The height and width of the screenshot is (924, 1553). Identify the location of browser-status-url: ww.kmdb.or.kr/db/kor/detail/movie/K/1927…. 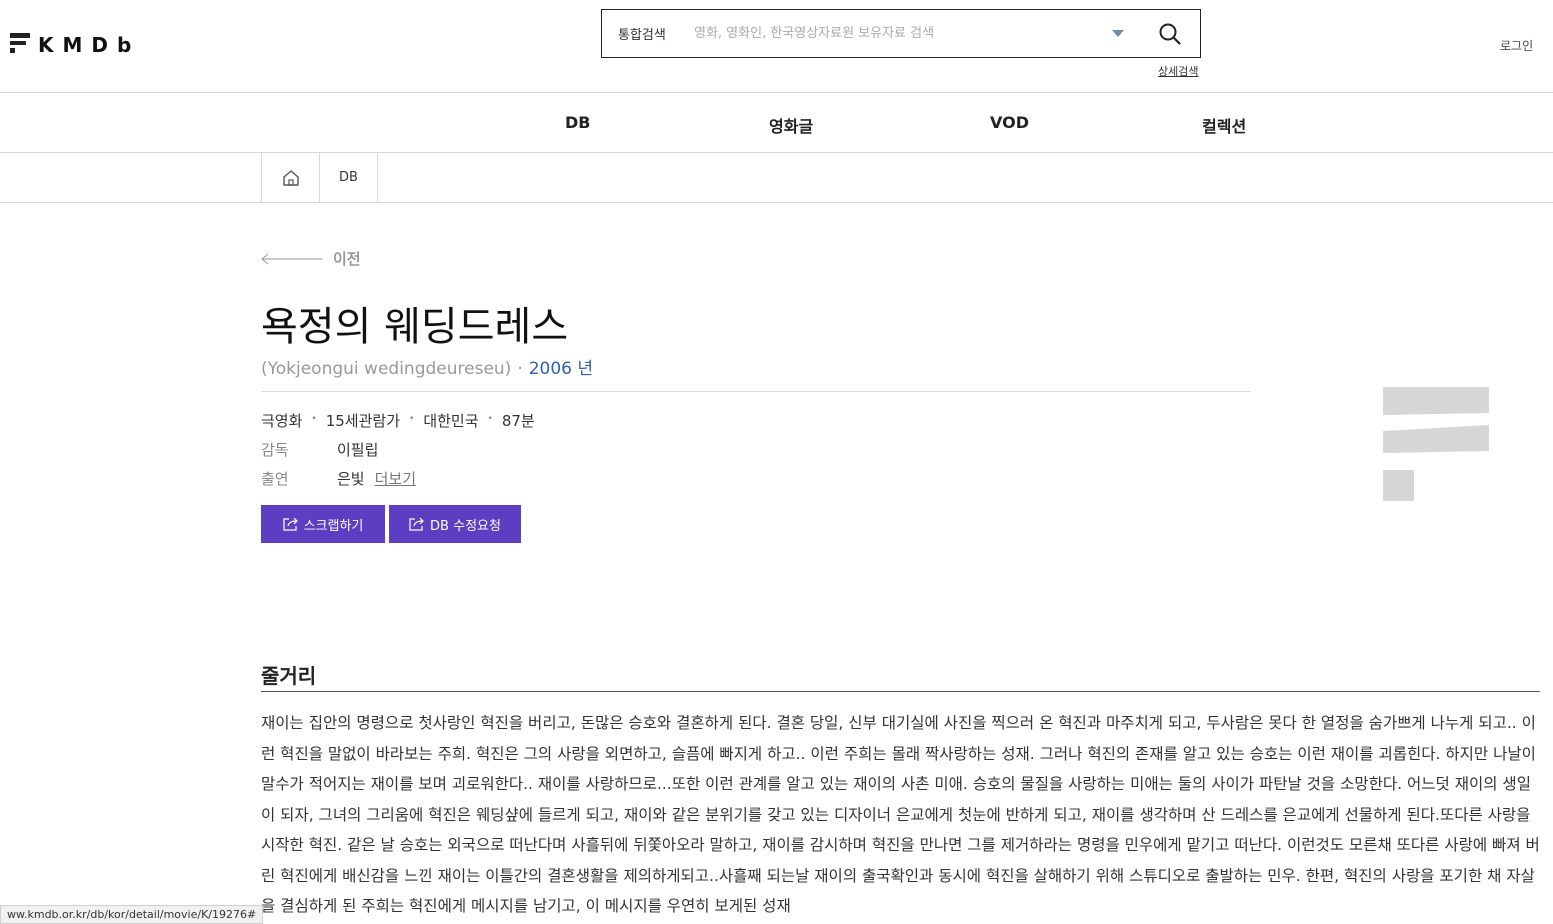
(132, 914).